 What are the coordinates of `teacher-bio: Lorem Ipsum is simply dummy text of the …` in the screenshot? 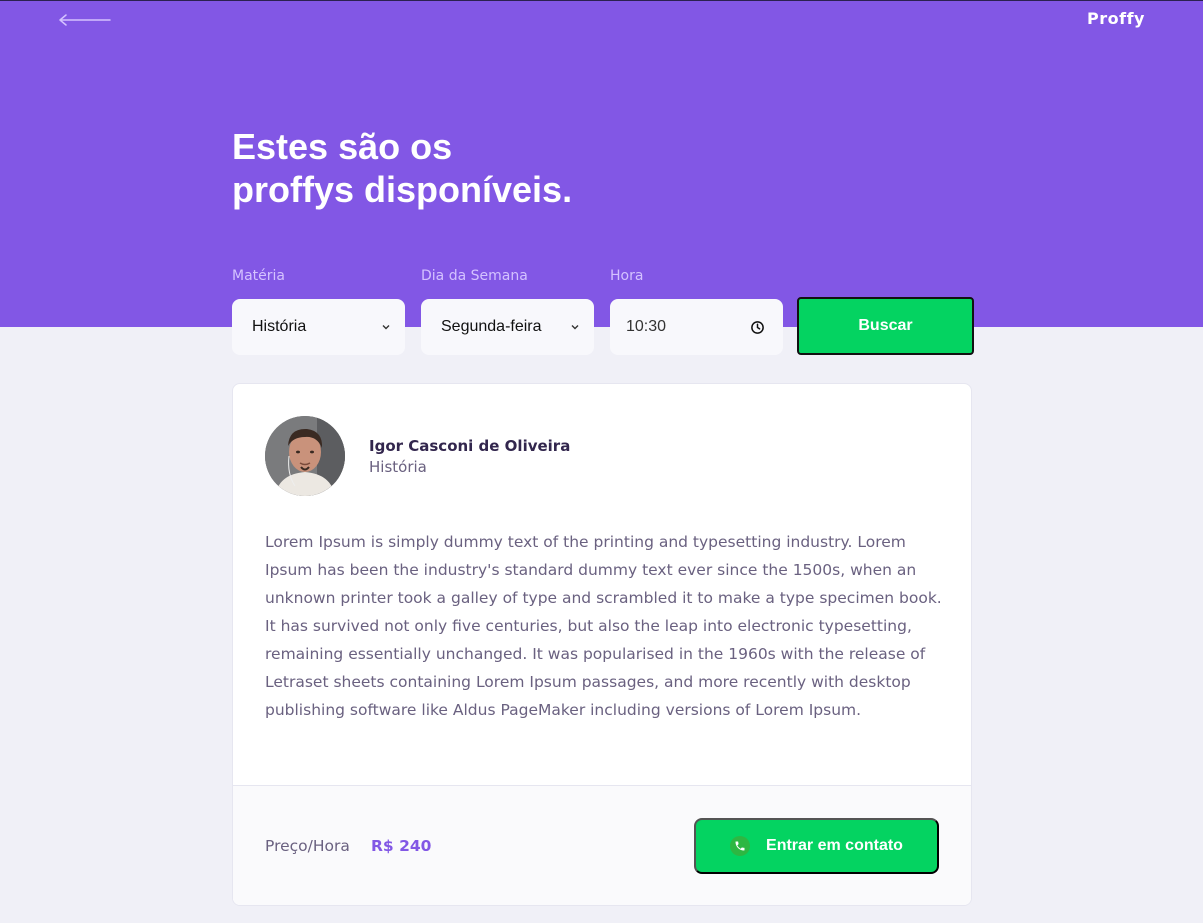 It's located at (603, 626).